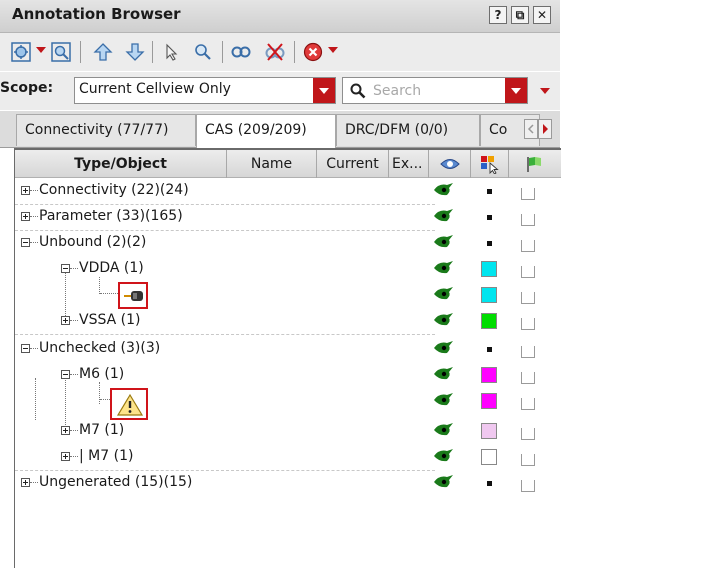 This screenshot has width=703, height=575. What do you see at coordinates (288, 431) in the screenshot?
I see `tree-row-m7: M7 (1)` at bounding box center [288, 431].